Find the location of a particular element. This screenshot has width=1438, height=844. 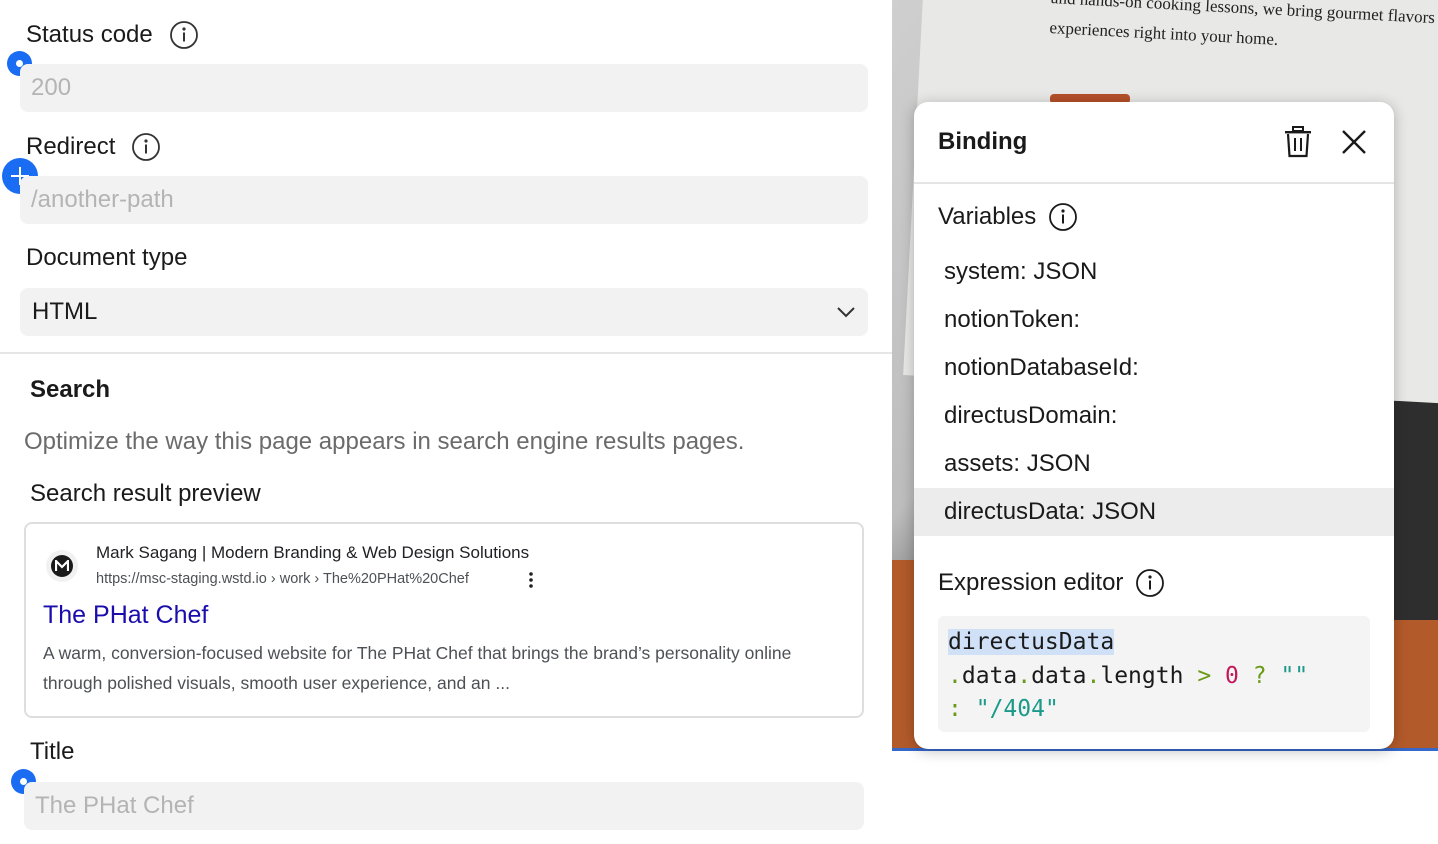

redirect-label: Redirect is located at coordinates (93, 147).